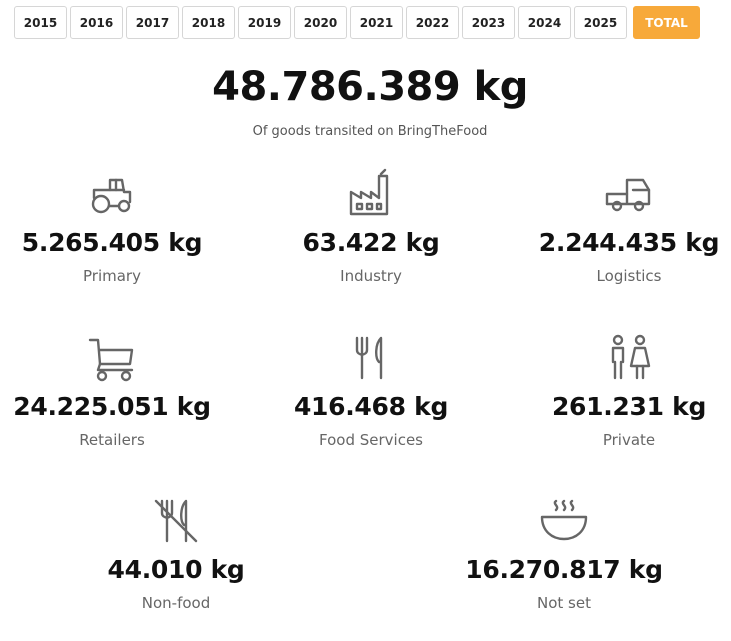  I want to click on tab-2017: 2017, so click(152, 22).